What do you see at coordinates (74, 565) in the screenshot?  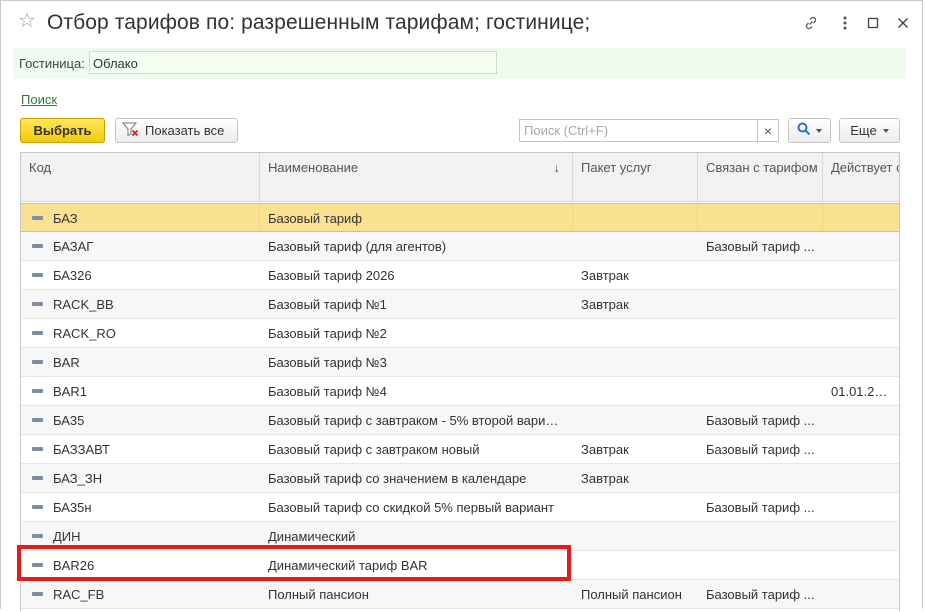 I see `cell-code: BAR26` at bounding box center [74, 565].